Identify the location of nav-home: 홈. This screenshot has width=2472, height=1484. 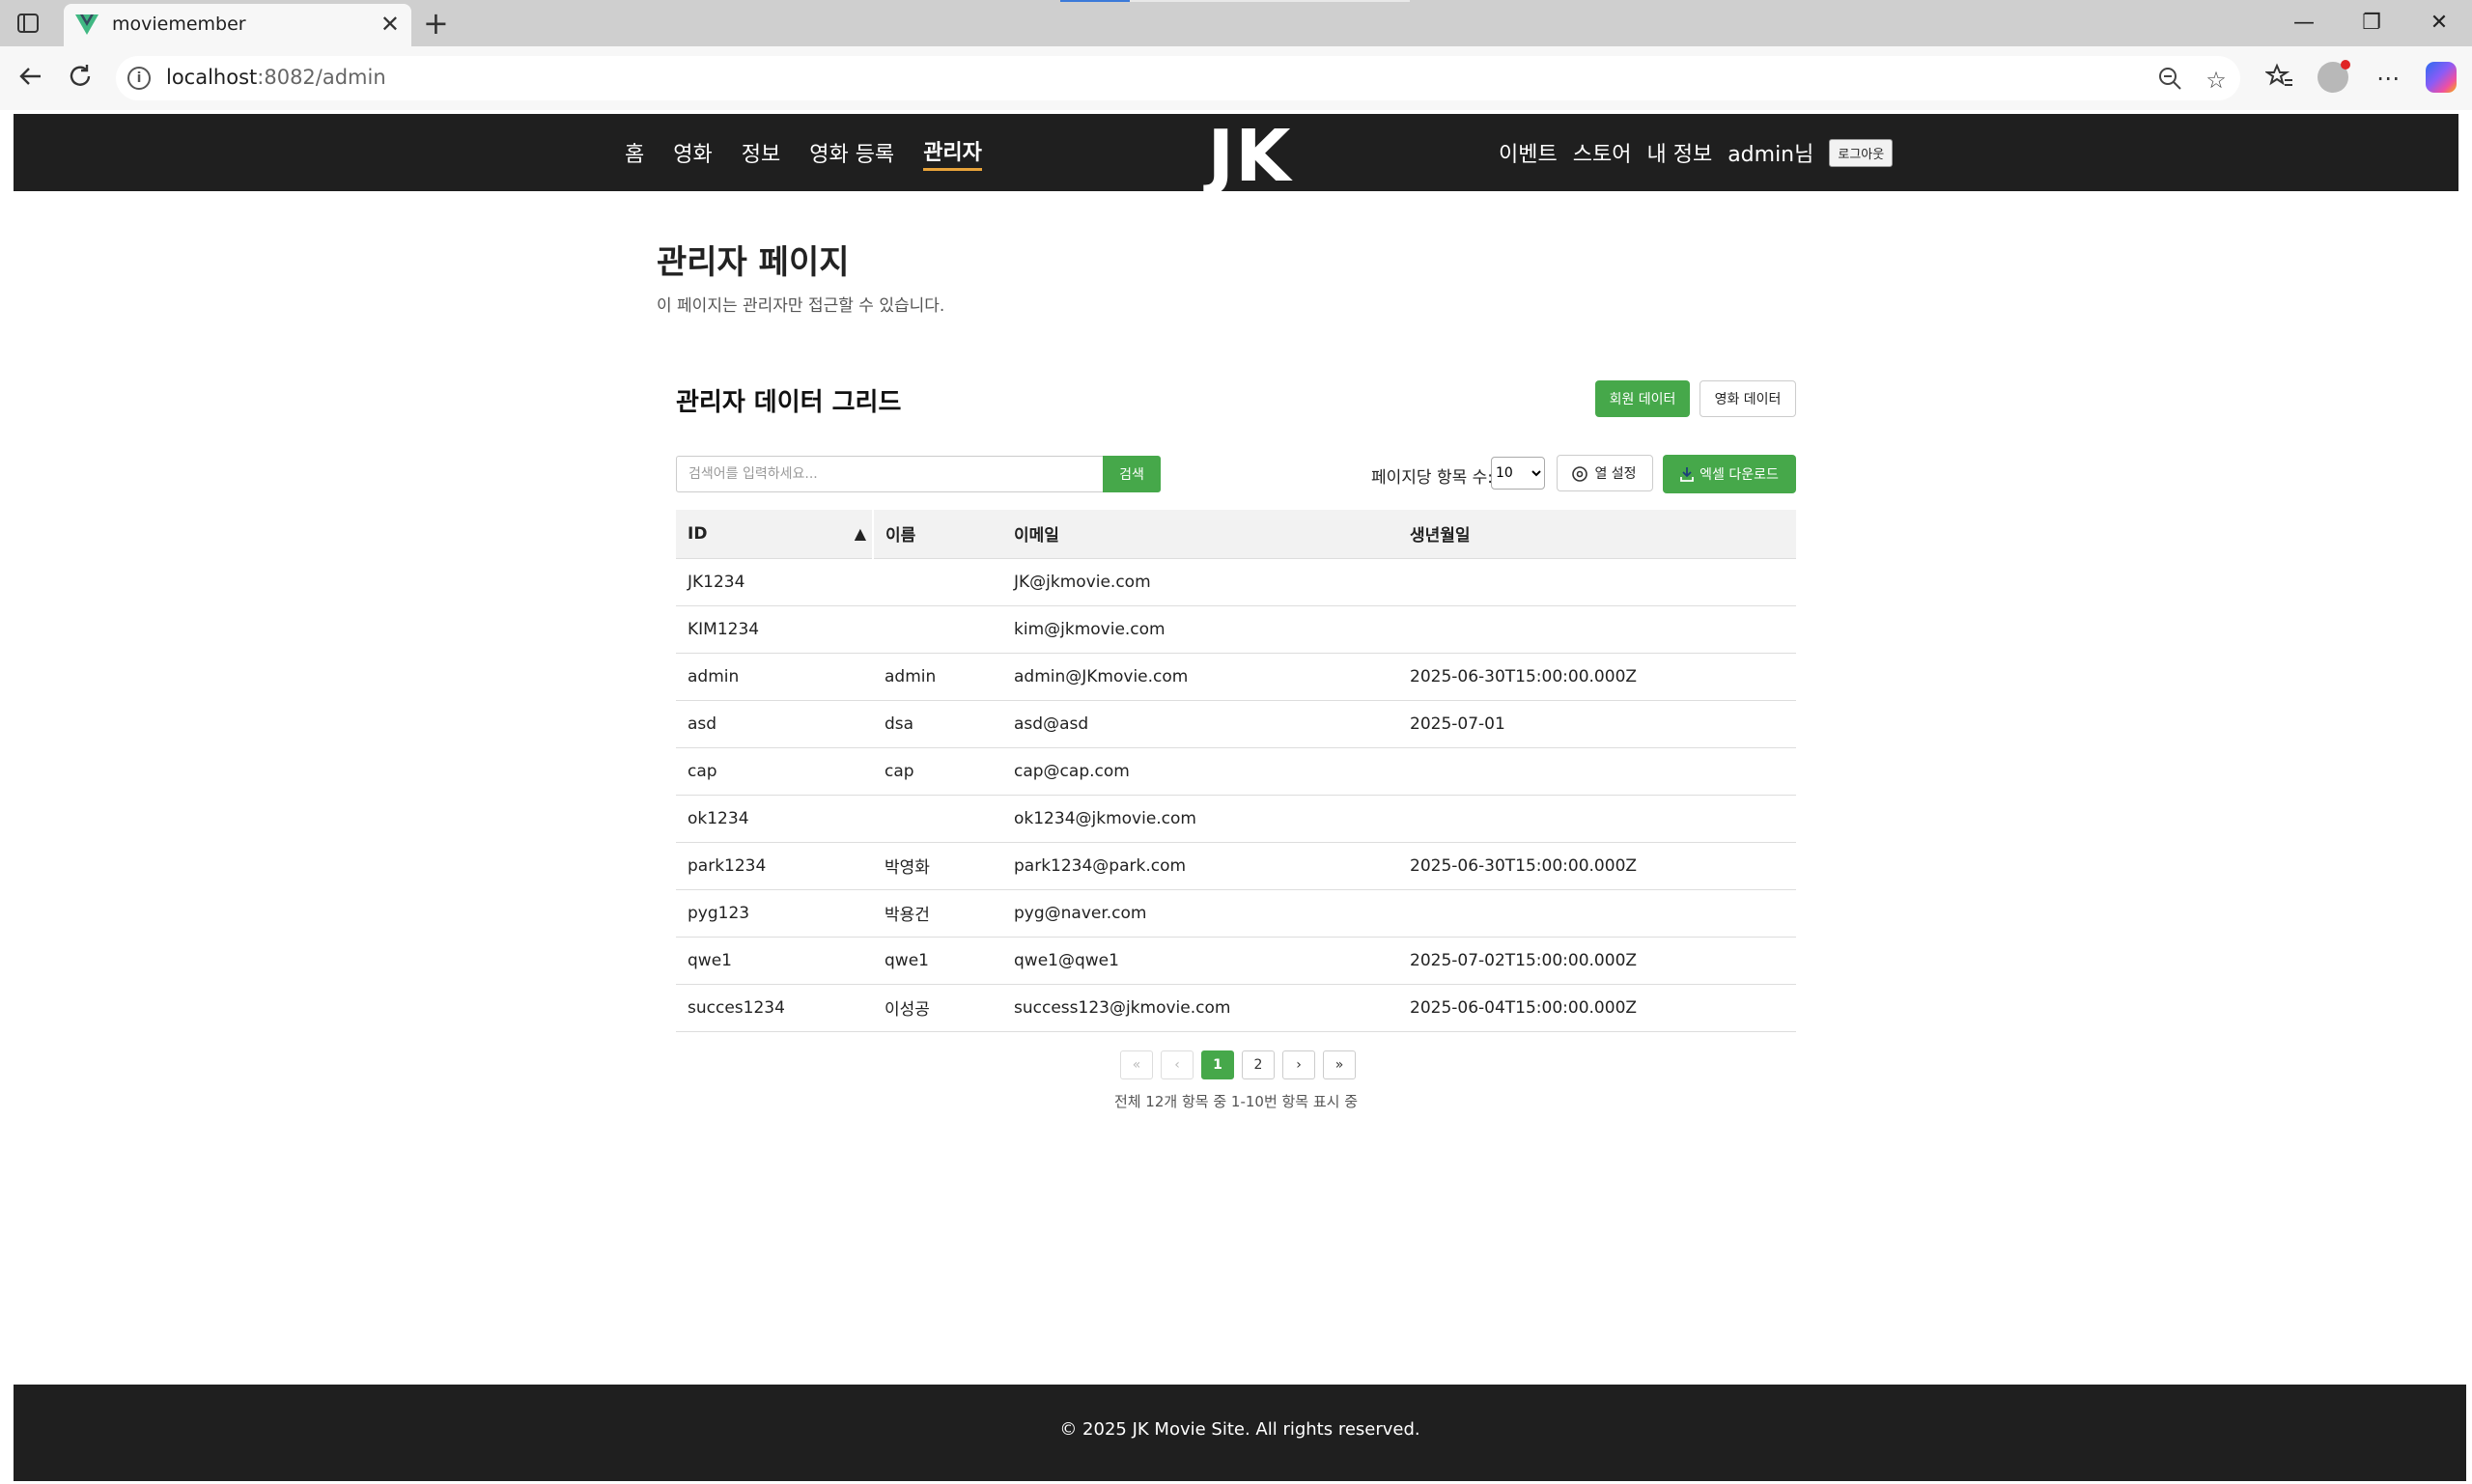
(634, 153).